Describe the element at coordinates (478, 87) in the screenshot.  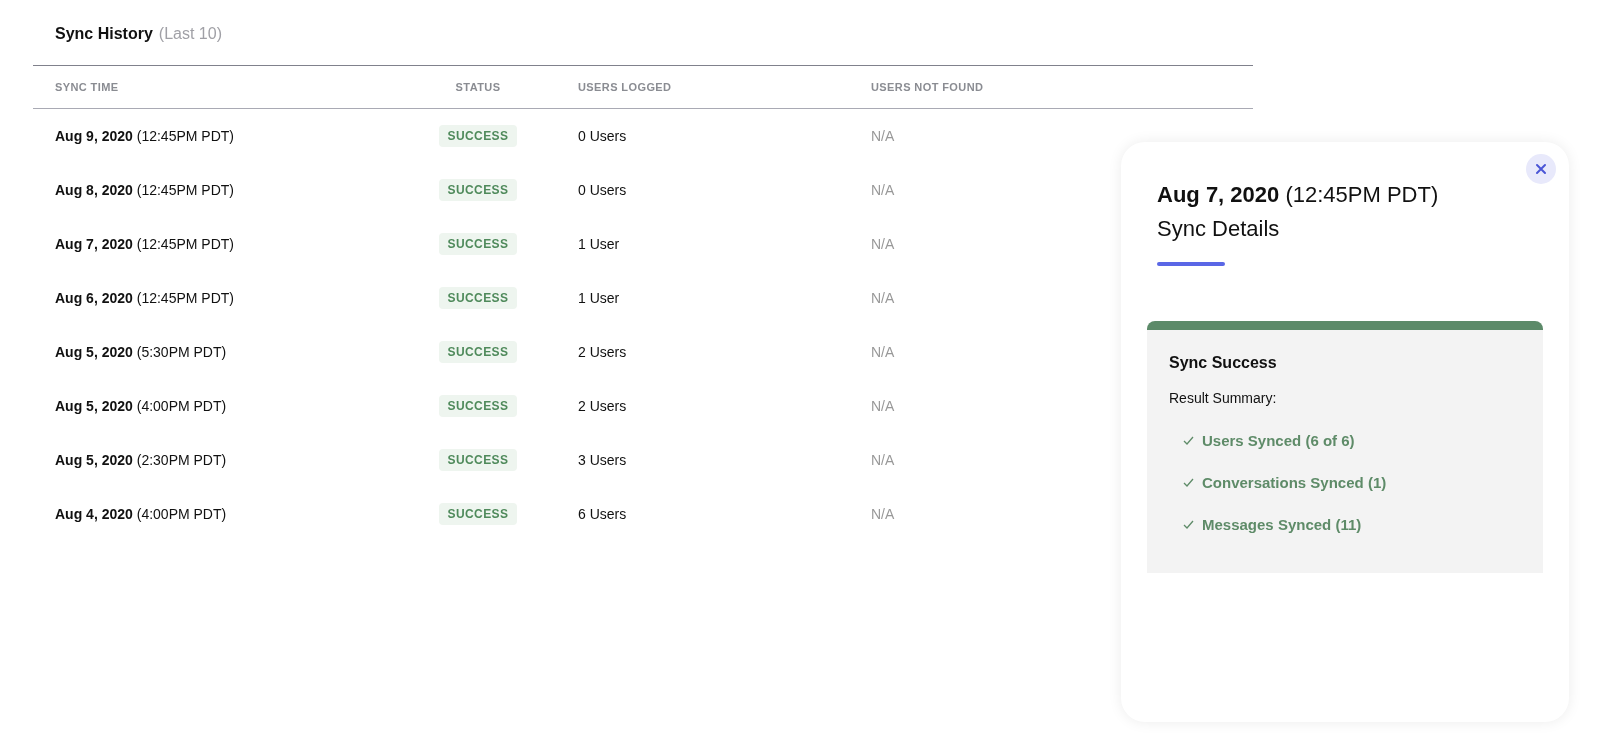
I see `column-header: STATUS` at that location.